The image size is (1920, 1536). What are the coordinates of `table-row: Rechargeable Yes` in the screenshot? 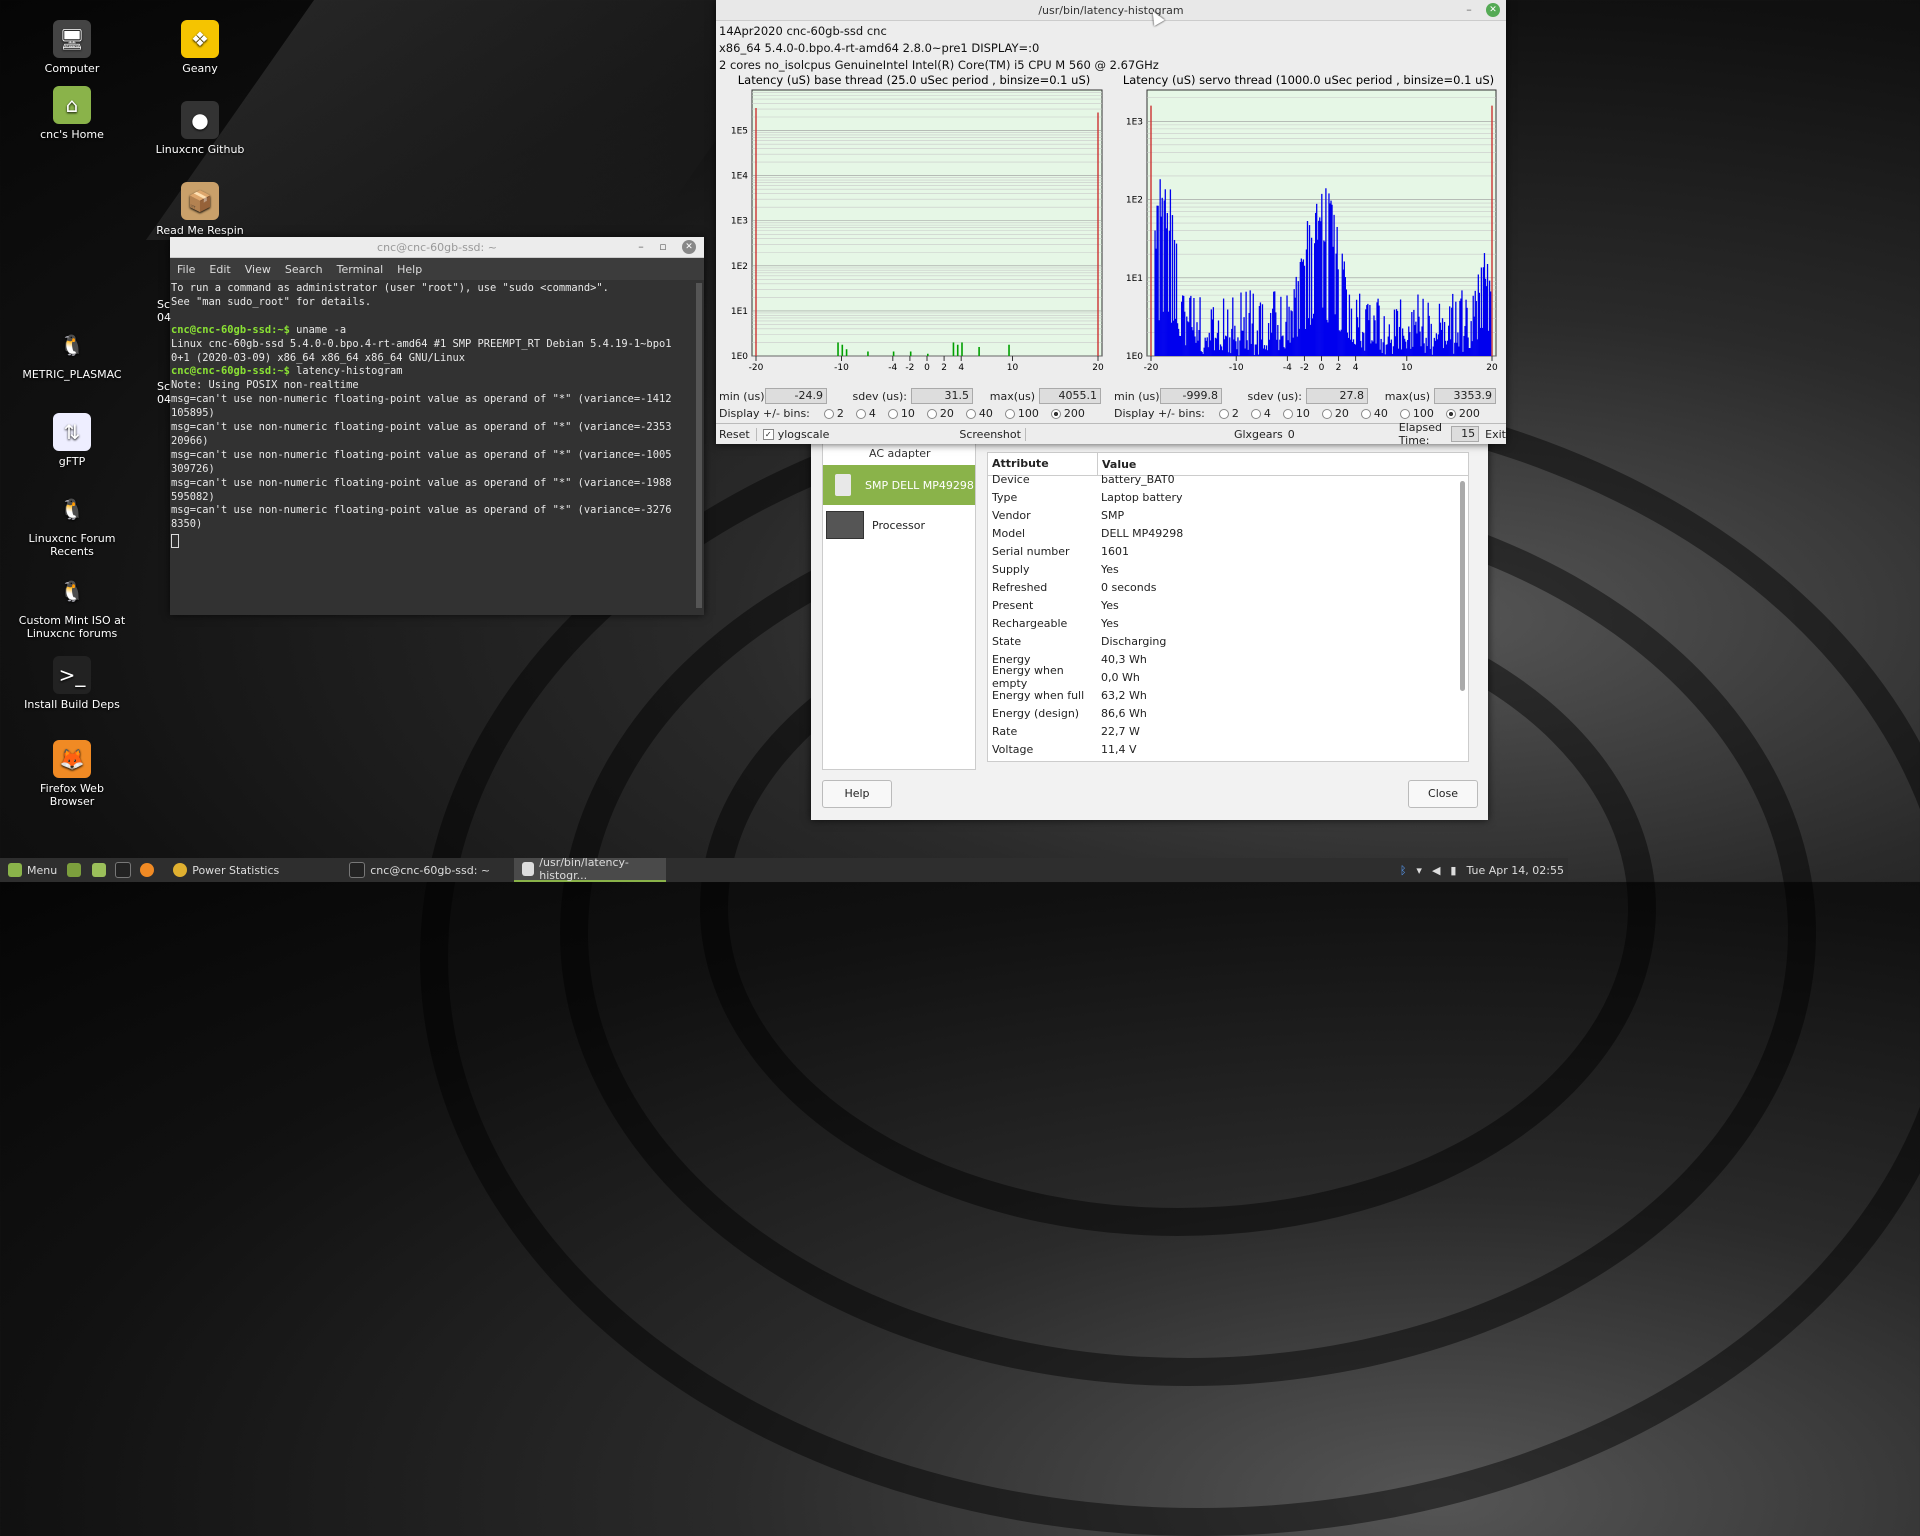 It's located at (1228, 623).